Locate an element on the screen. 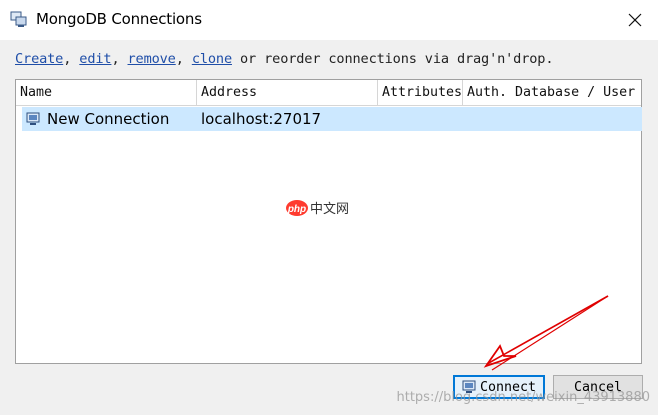  close-icon is located at coordinates (635, 20).